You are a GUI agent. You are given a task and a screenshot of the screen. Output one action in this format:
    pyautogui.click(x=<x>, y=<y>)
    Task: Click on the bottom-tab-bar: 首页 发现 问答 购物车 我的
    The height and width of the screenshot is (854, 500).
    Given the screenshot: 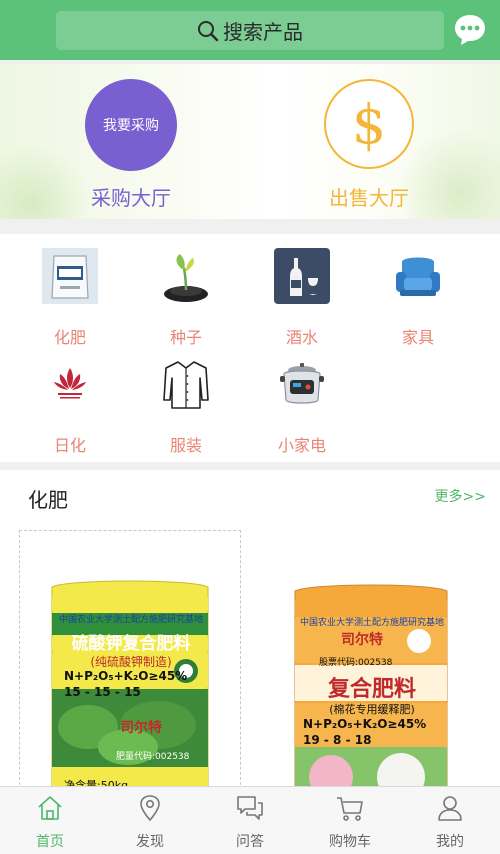 What is the action you would take?
    pyautogui.click(x=250, y=820)
    